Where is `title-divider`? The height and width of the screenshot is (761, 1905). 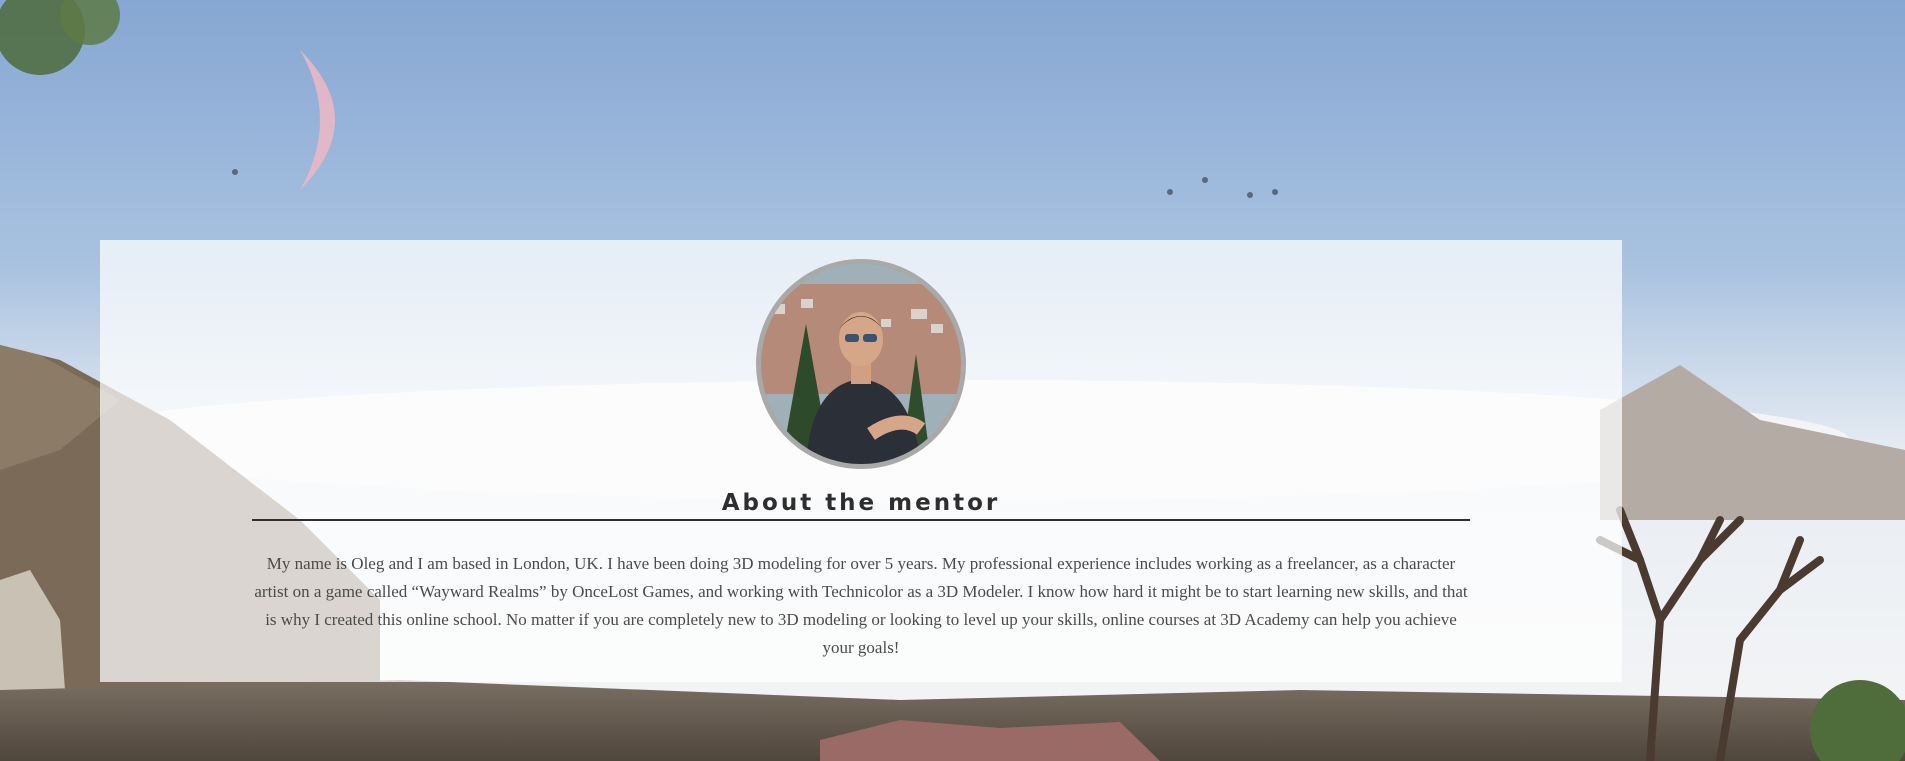
title-divider is located at coordinates (861, 520).